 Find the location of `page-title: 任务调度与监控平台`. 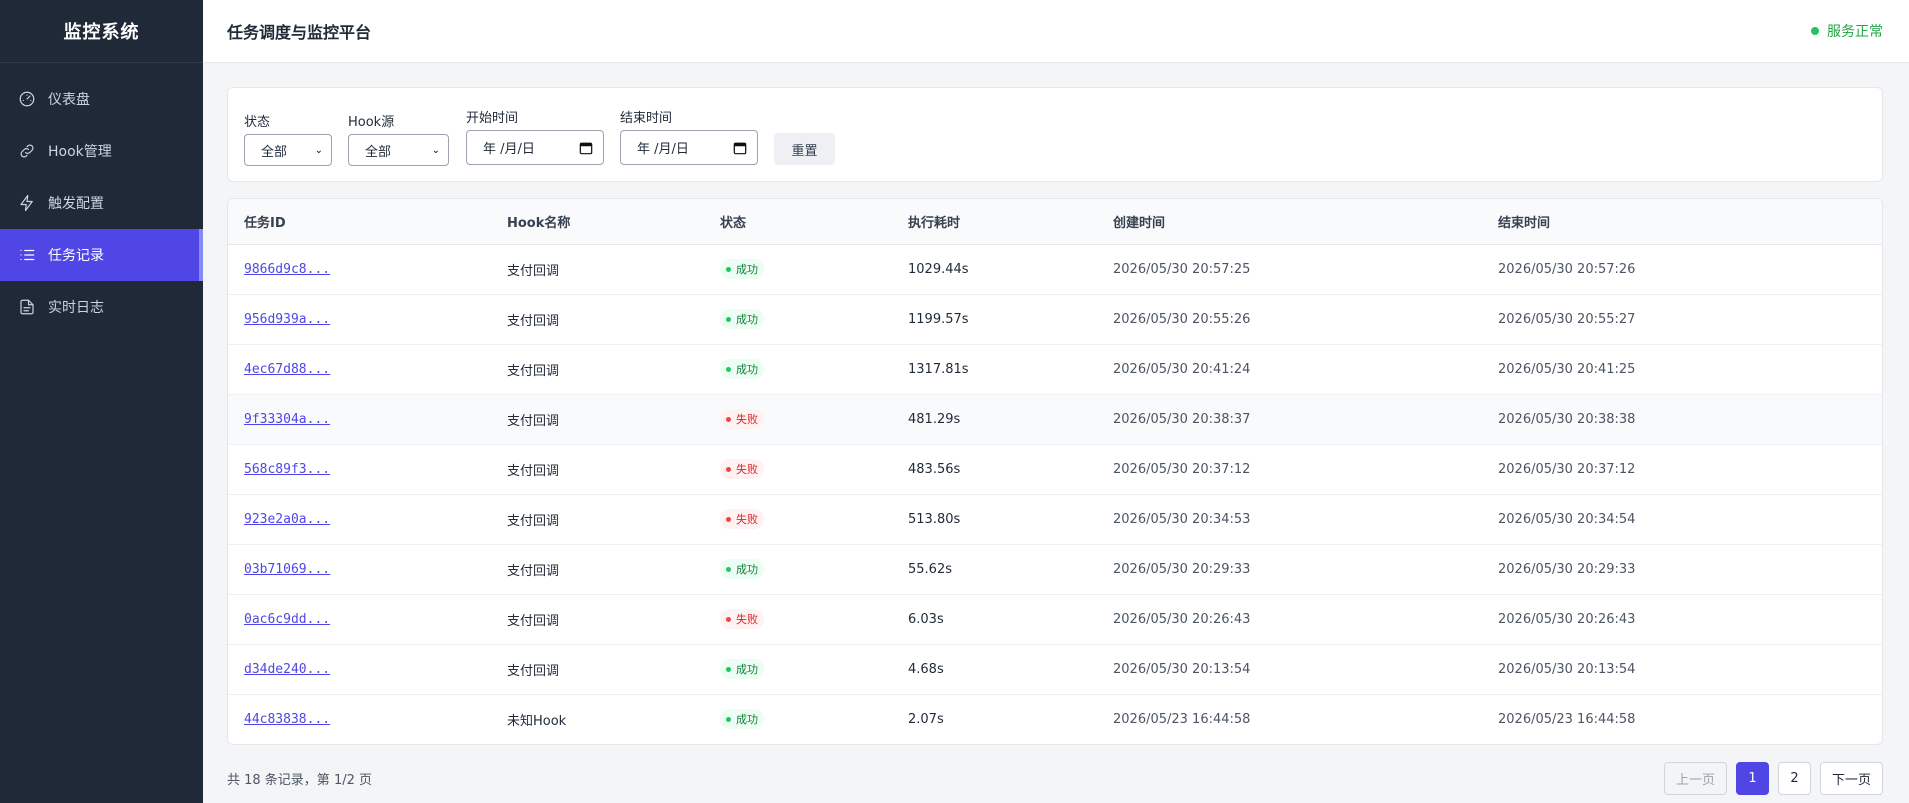

page-title: 任务调度与监控平台 is located at coordinates (299, 32).